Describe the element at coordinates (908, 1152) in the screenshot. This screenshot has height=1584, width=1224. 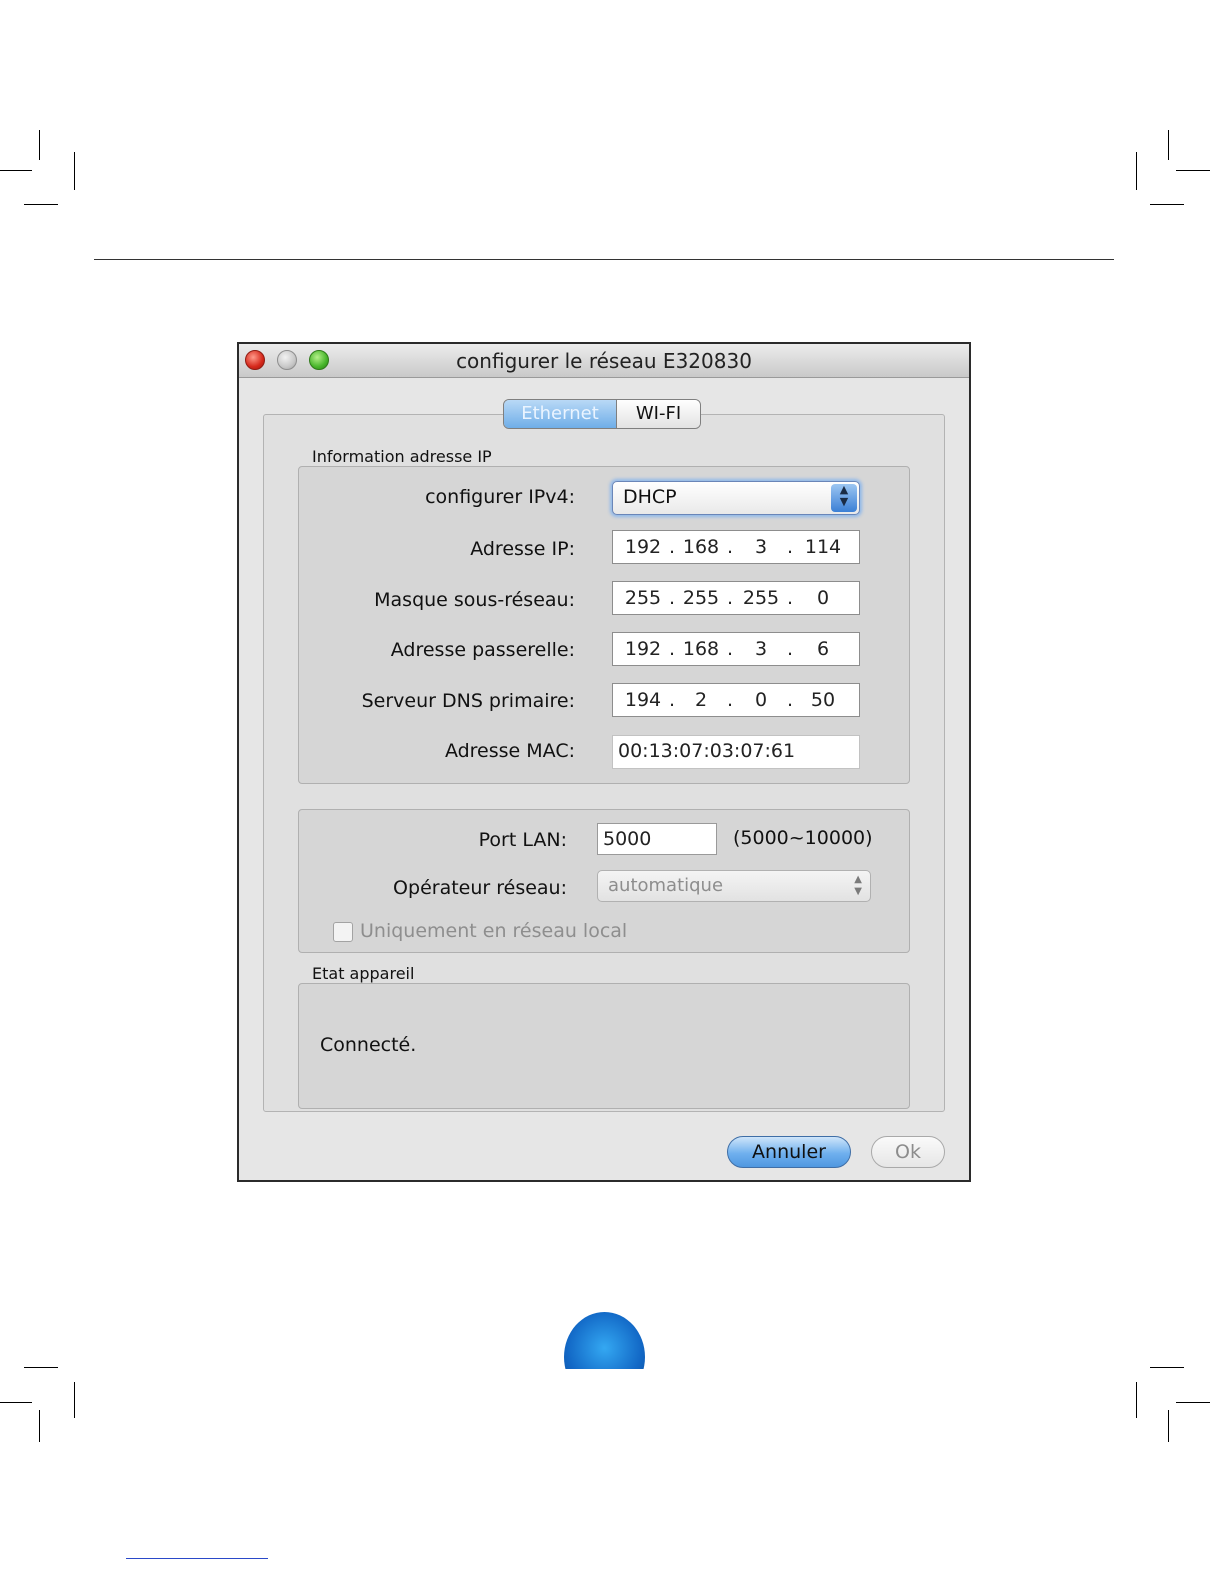
I see `ok-button: Ok` at that location.